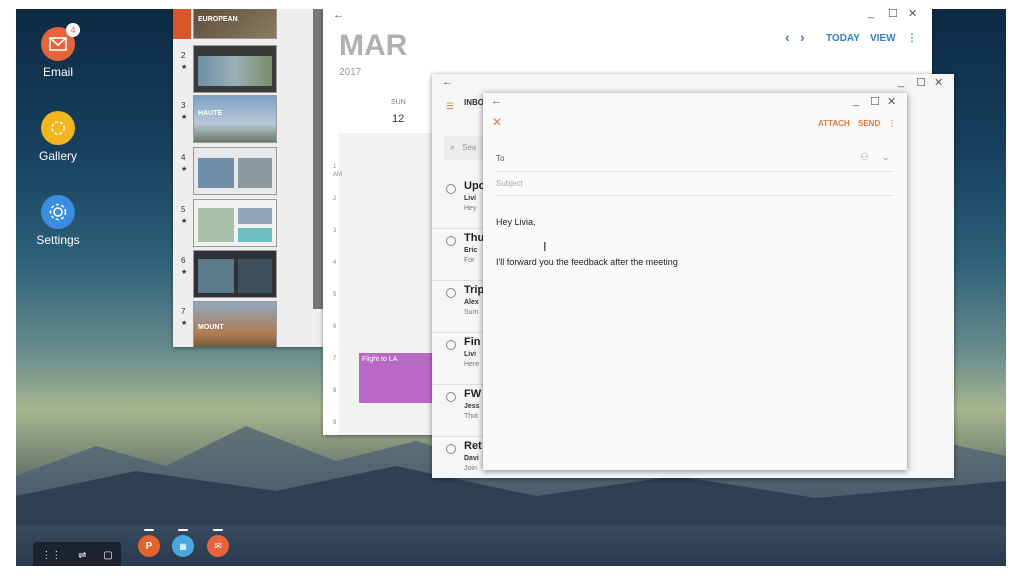  Describe the element at coordinates (58, 128) in the screenshot. I see `flower-icon` at that location.